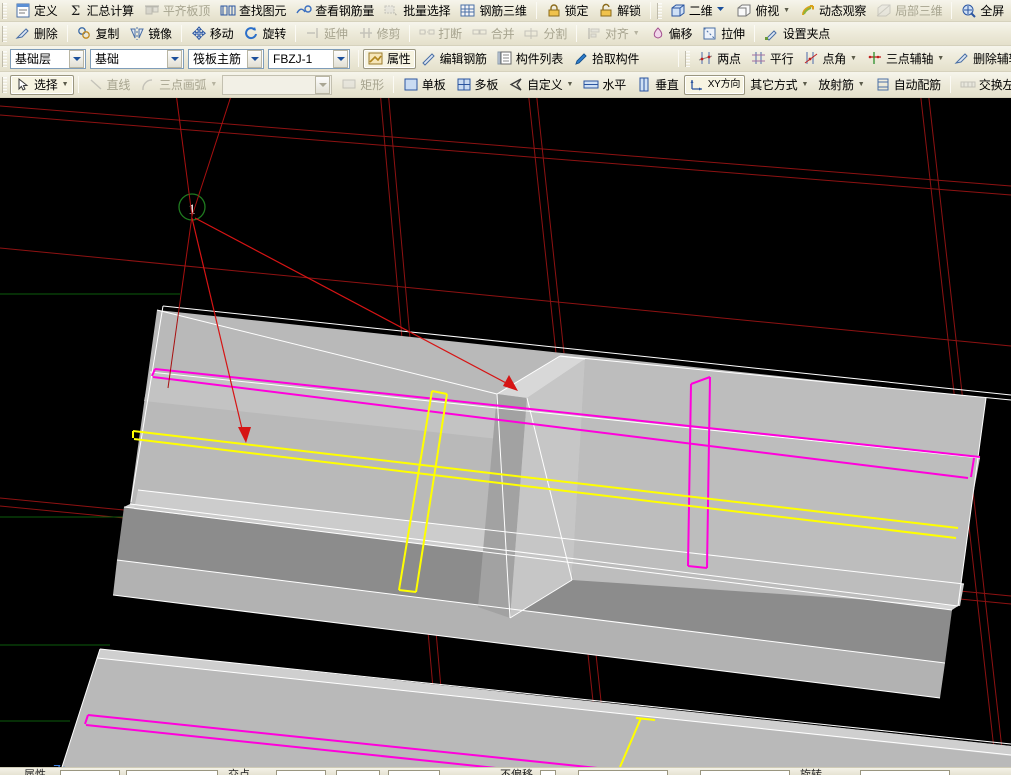 The width and height of the screenshot is (1011, 775). What do you see at coordinates (304, 10) in the screenshot?
I see `view-rebar-qty-icon` at bounding box center [304, 10].